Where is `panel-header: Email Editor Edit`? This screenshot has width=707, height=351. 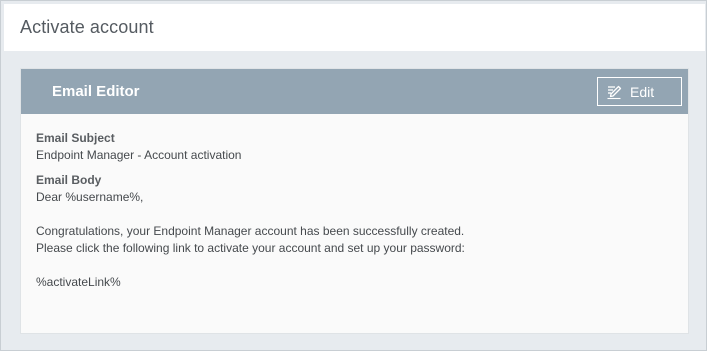
panel-header: Email Editor Edit is located at coordinates (354, 91).